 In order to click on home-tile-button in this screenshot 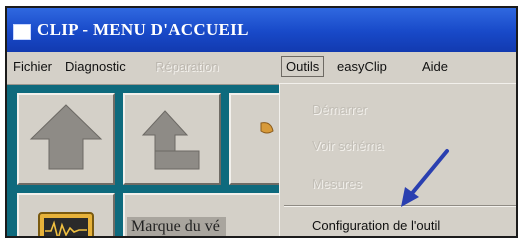, I will do `click(66, 139)`.